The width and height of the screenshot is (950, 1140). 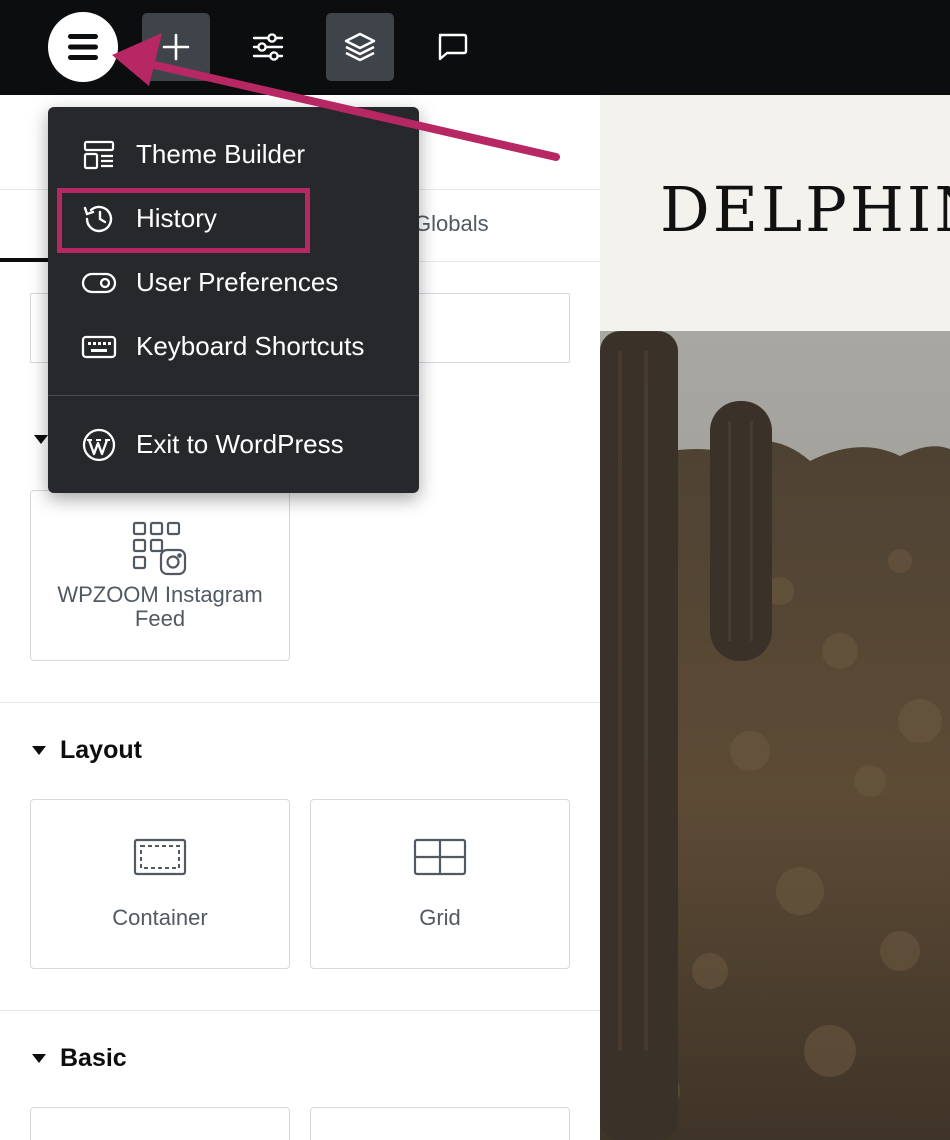 I want to click on section-layout-header: Layout, so click(x=87, y=750).